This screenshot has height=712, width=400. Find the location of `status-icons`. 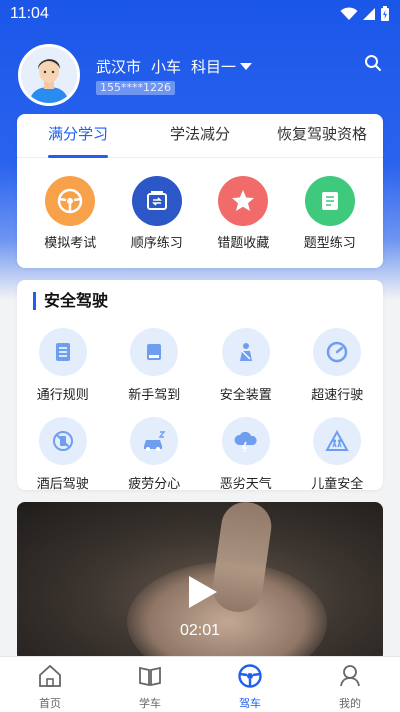

status-icons is located at coordinates (365, 14).